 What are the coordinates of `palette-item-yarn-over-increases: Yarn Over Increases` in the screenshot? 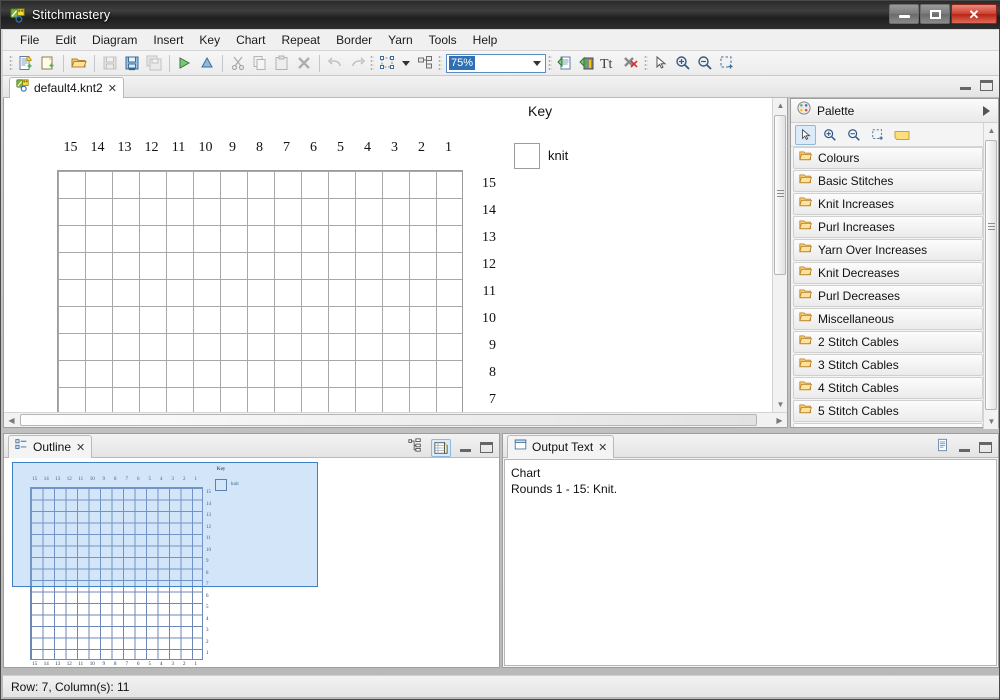 It's located at (888, 250).